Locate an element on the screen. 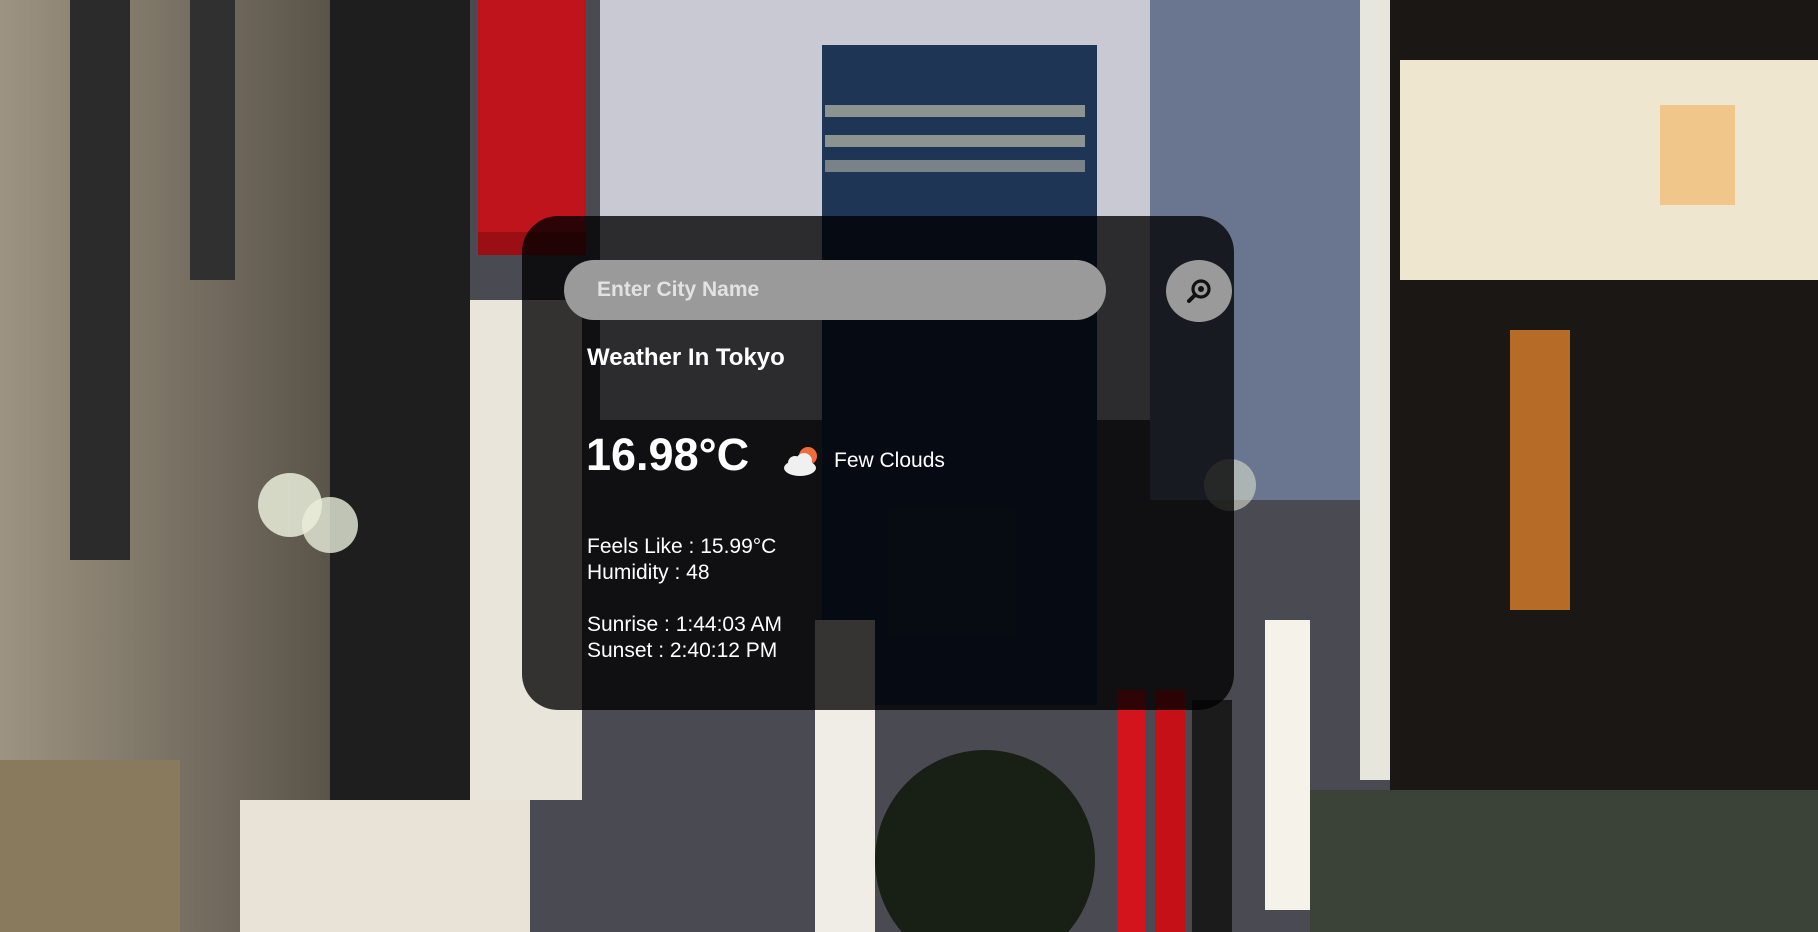 Image resolution: width=1818 pixels, height=932 pixels. sunset-text: Sunset : 2:40:12 PM is located at coordinates (682, 650).